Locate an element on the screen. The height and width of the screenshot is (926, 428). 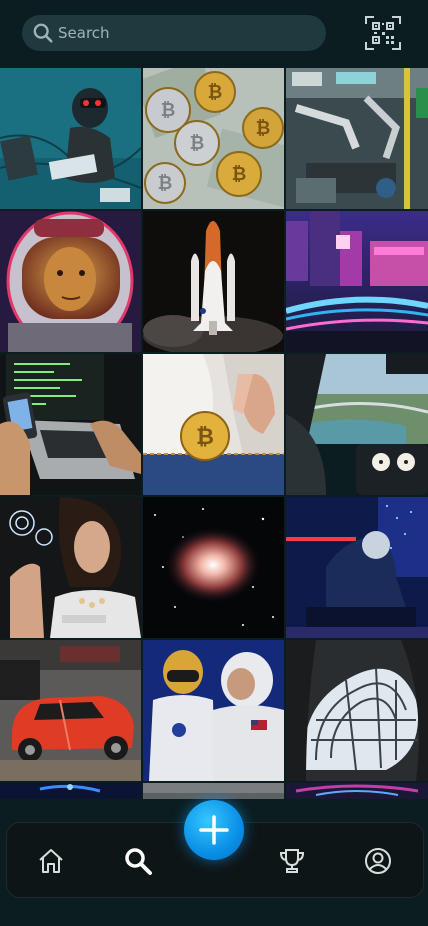
nav-home is located at coordinates (51, 861).